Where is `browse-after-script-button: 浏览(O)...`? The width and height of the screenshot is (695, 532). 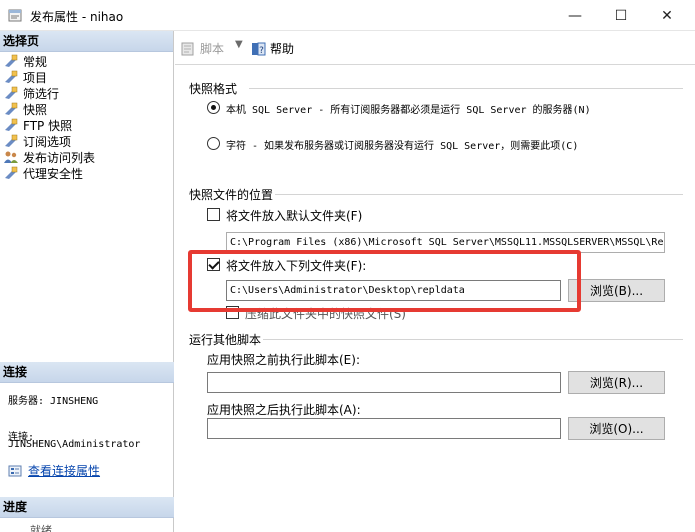 browse-after-script-button: 浏览(O)... is located at coordinates (616, 428).